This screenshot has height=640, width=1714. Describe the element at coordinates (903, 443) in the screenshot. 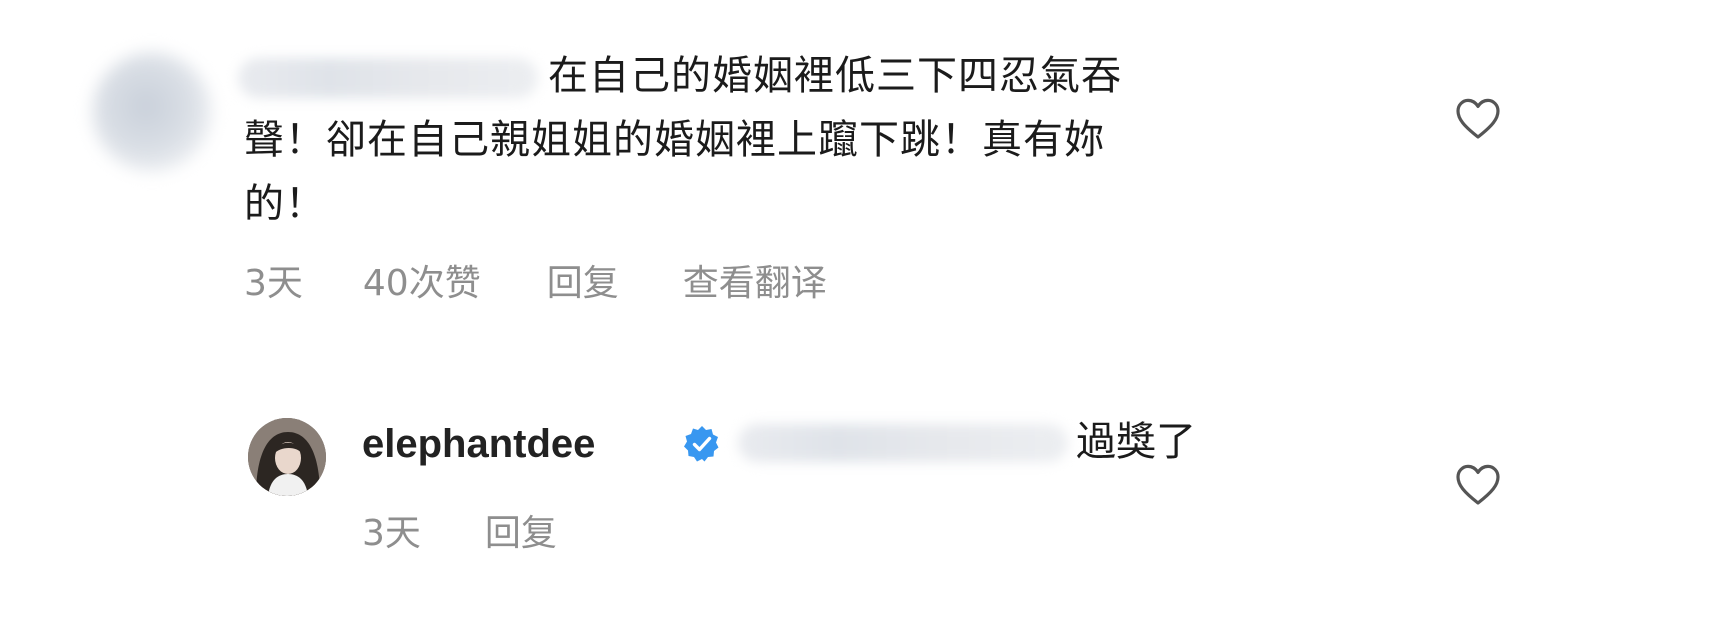

I see `mention-redacted` at that location.